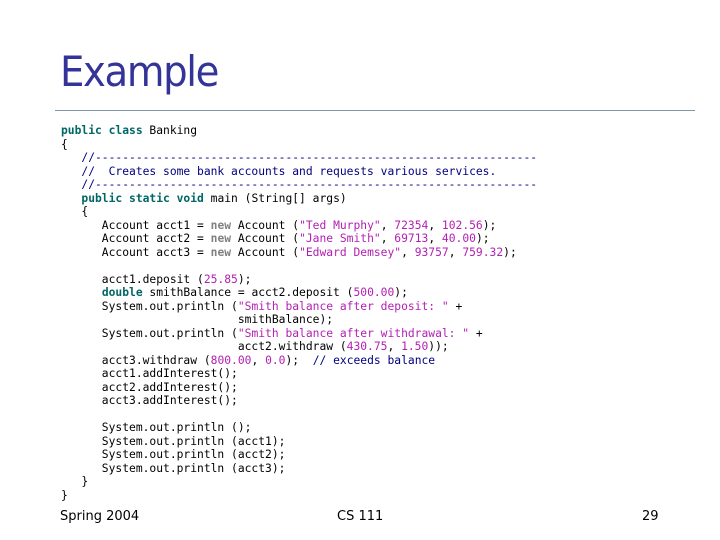 This screenshot has height=540, width=720. I want to click on code-line: smithBalance);, so click(299, 320).